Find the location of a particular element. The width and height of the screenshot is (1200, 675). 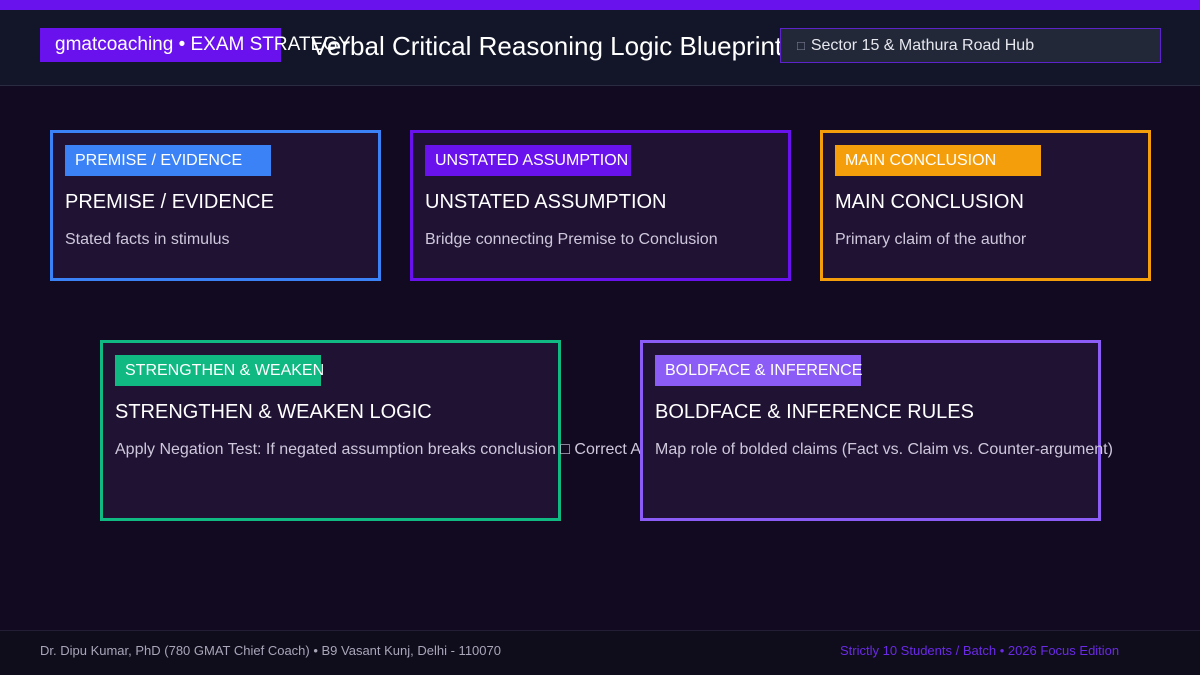

card-description: Bridge connecting Premise to Conclusion is located at coordinates (571, 239).